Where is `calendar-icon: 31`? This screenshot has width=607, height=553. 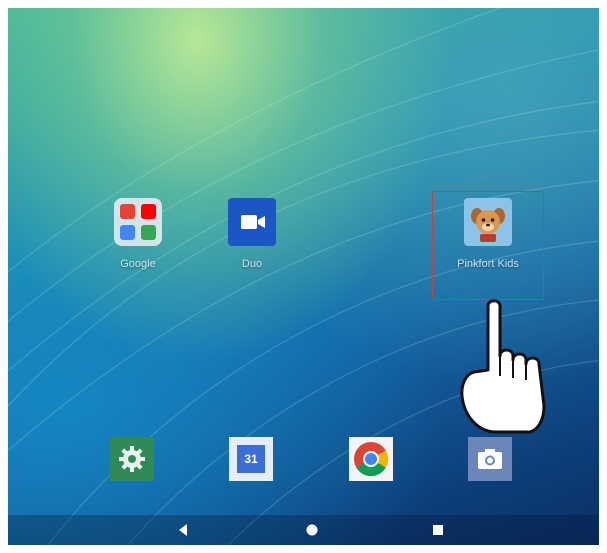 calendar-icon: 31 is located at coordinates (251, 459).